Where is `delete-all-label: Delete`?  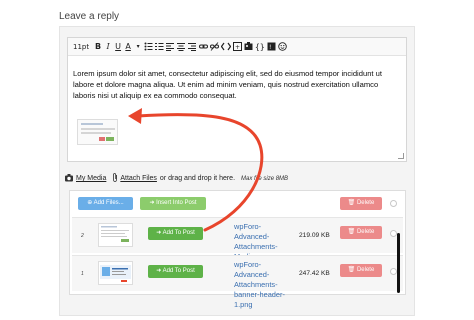
delete-all-label: Delete is located at coordinates (365, 203).